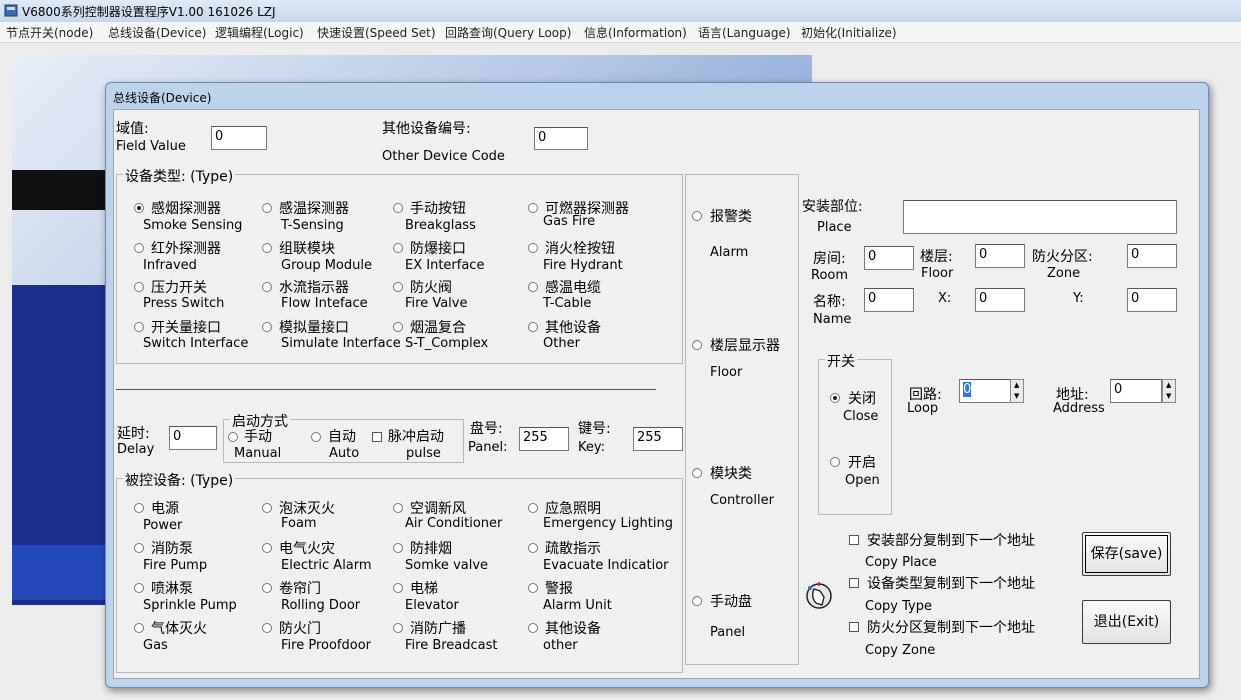  What do you see at coordinates (172, 588) in the screenshot?
I see `controlled-sprinkle-pump: 喷淋泵` at bounding box center [172, 588].